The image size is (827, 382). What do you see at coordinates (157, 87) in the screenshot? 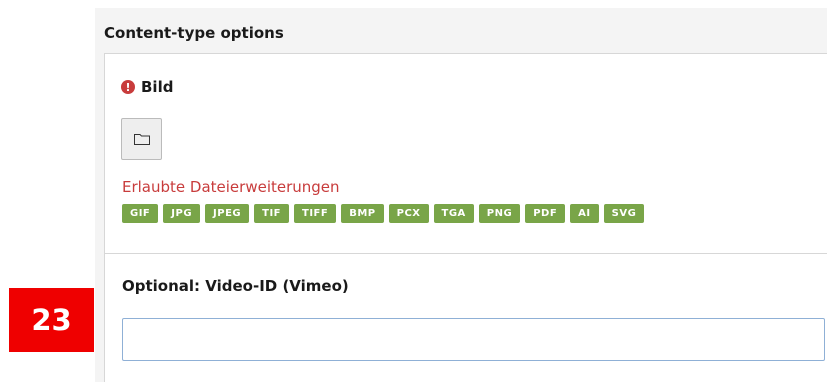
I see `image-field-label: Bild` at bounding box center [157, 87].